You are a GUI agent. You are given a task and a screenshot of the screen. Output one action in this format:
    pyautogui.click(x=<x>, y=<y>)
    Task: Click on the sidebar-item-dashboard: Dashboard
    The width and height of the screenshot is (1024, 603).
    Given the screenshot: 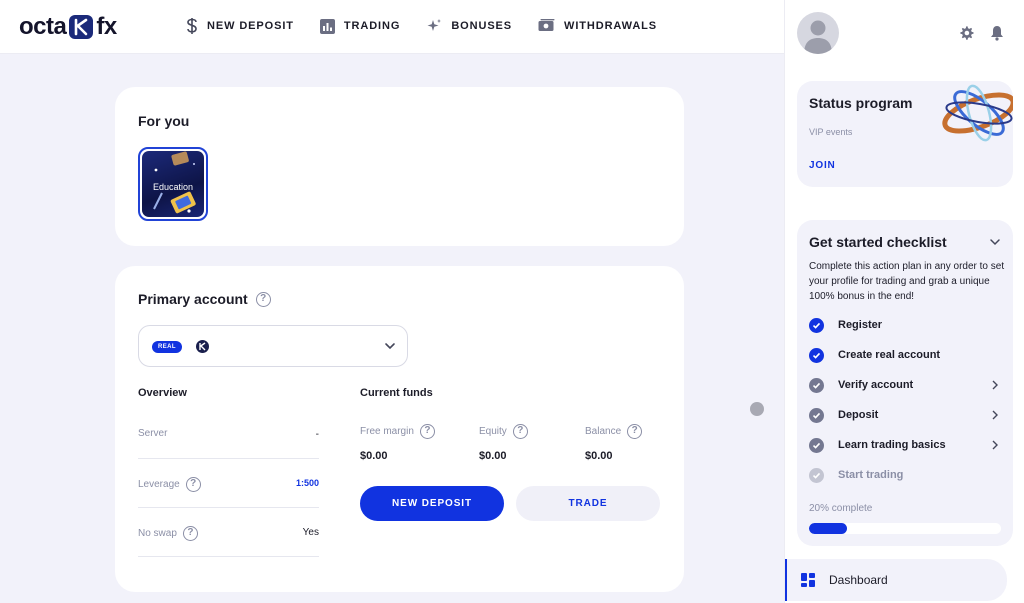 What is the action you would take?
    pyautogui.click(x=896, y=580)
    